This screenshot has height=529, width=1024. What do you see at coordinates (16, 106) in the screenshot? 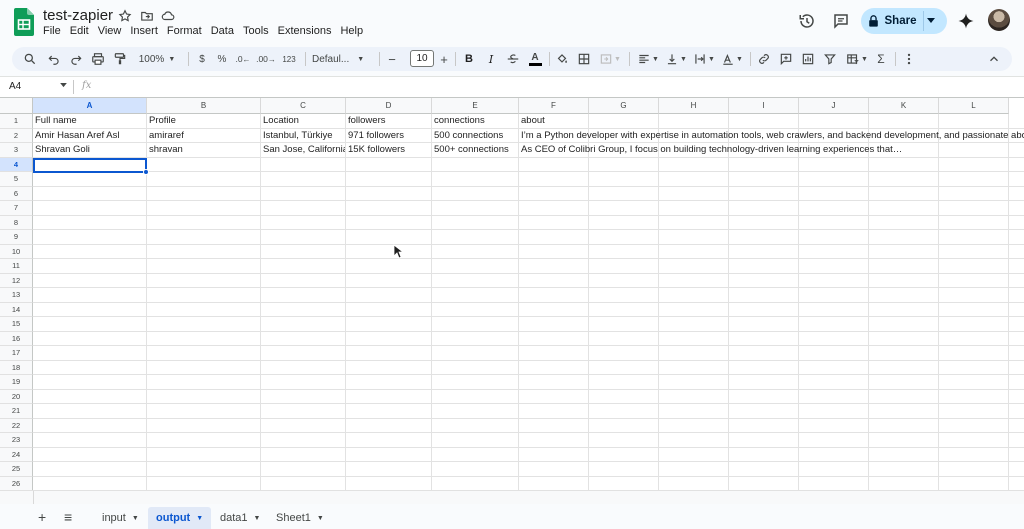
I see `select-all-corner` at bounding box center [16, 106].